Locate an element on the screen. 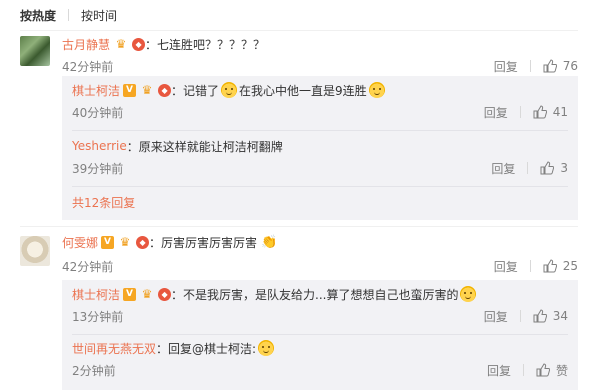 The height and width of the screenshot is (390, 598). like-button: 76 is located at coordinates (560, 66).